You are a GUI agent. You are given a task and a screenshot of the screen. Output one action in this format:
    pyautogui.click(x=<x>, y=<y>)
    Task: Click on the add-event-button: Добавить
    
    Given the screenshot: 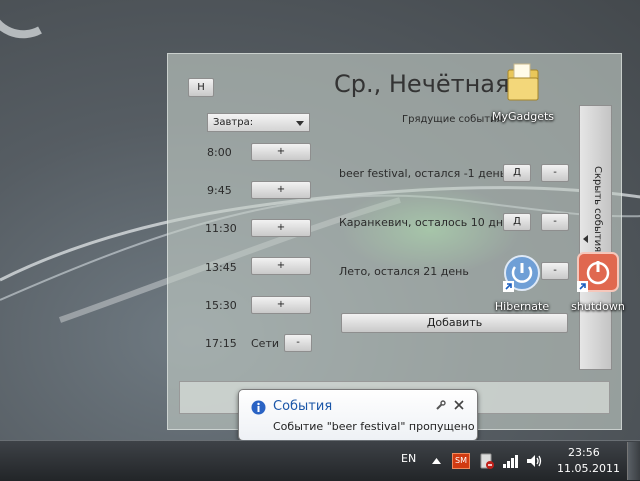 What is the action you would take?
    pyautogui.click(x=454, y=323)
    